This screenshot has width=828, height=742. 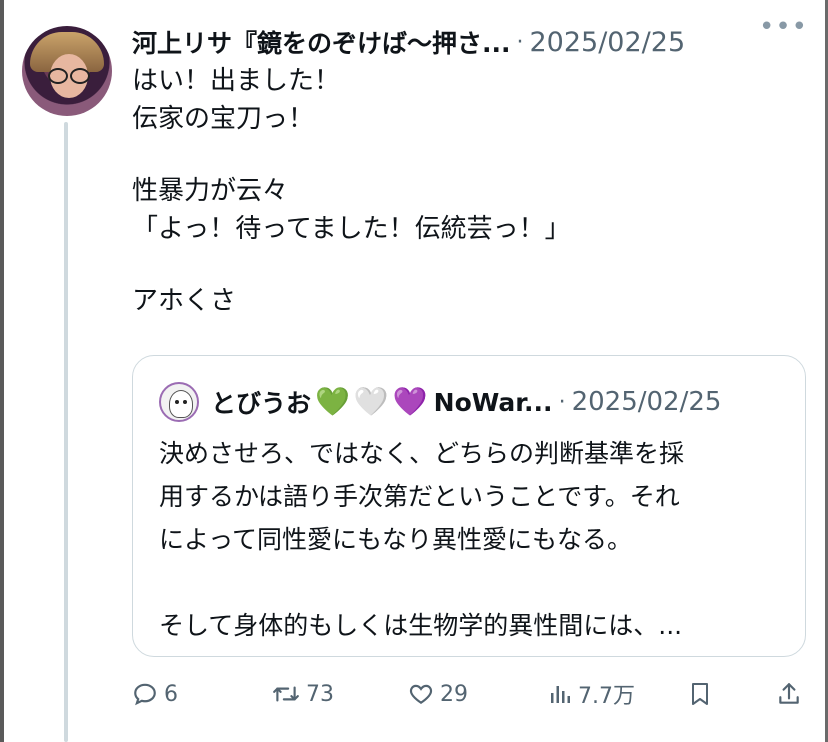 I want to click on like-count: 29, so click(x=454, y=694).